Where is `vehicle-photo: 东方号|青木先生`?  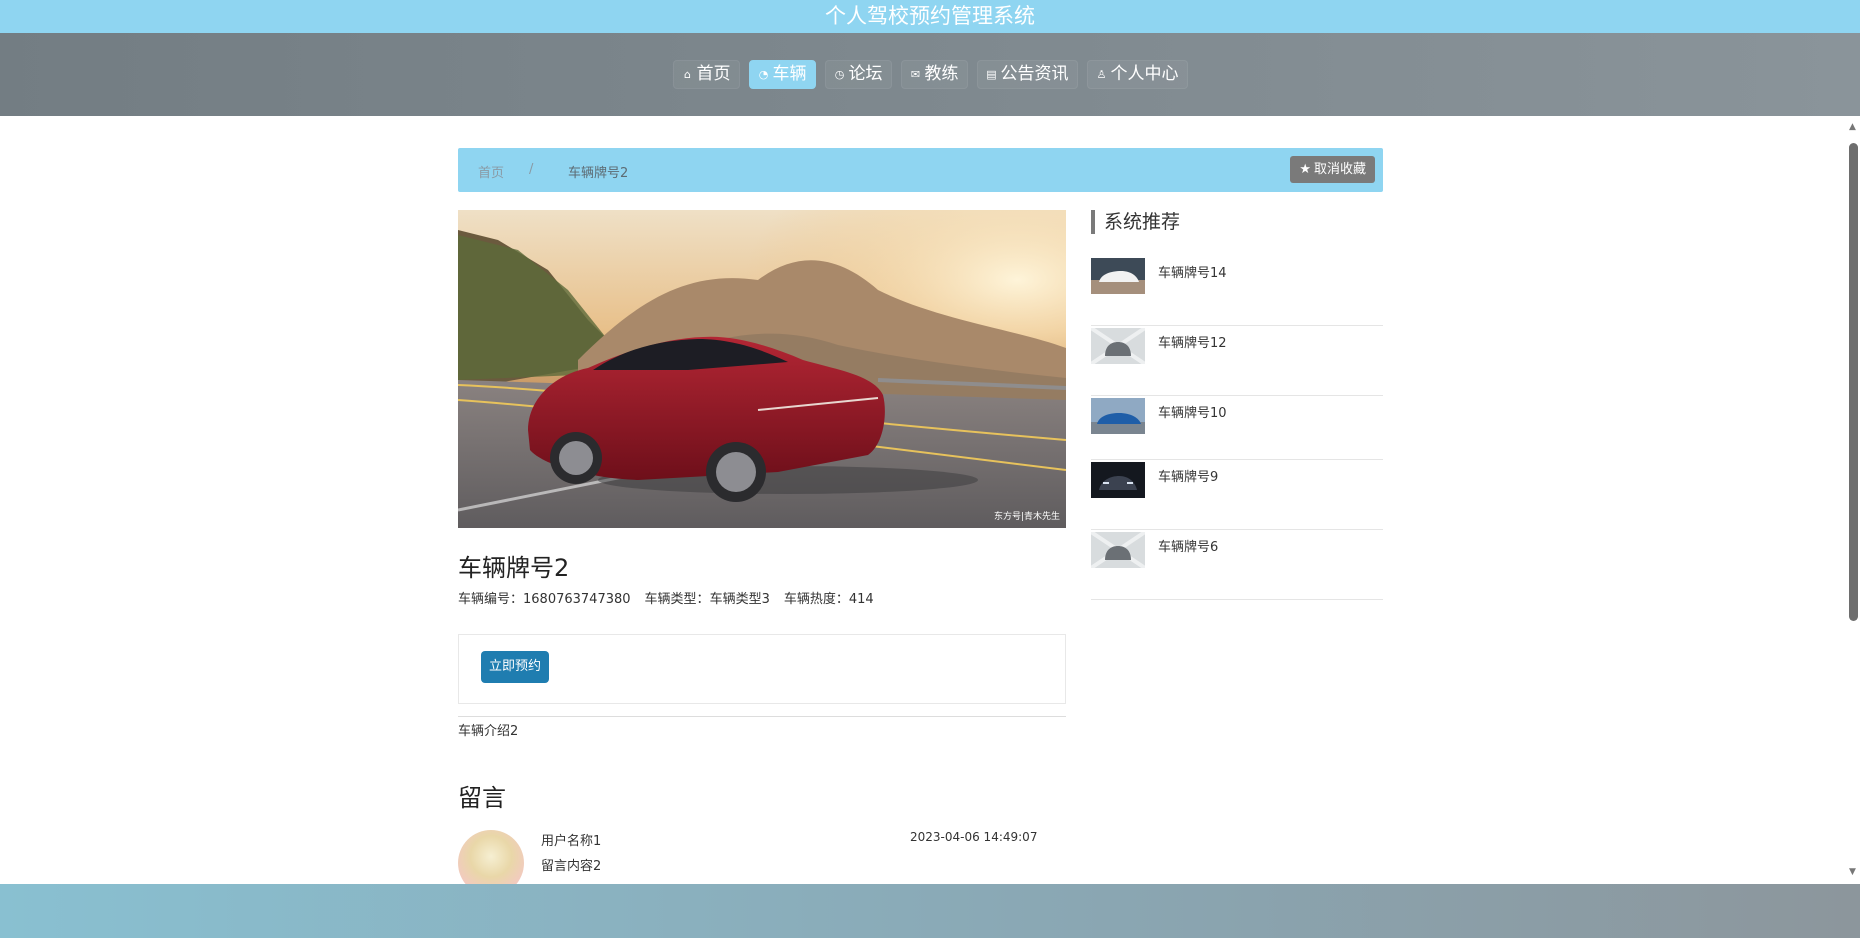
vehicle-photo: 东方号|青木先生 is located at coordinates (762, 369).